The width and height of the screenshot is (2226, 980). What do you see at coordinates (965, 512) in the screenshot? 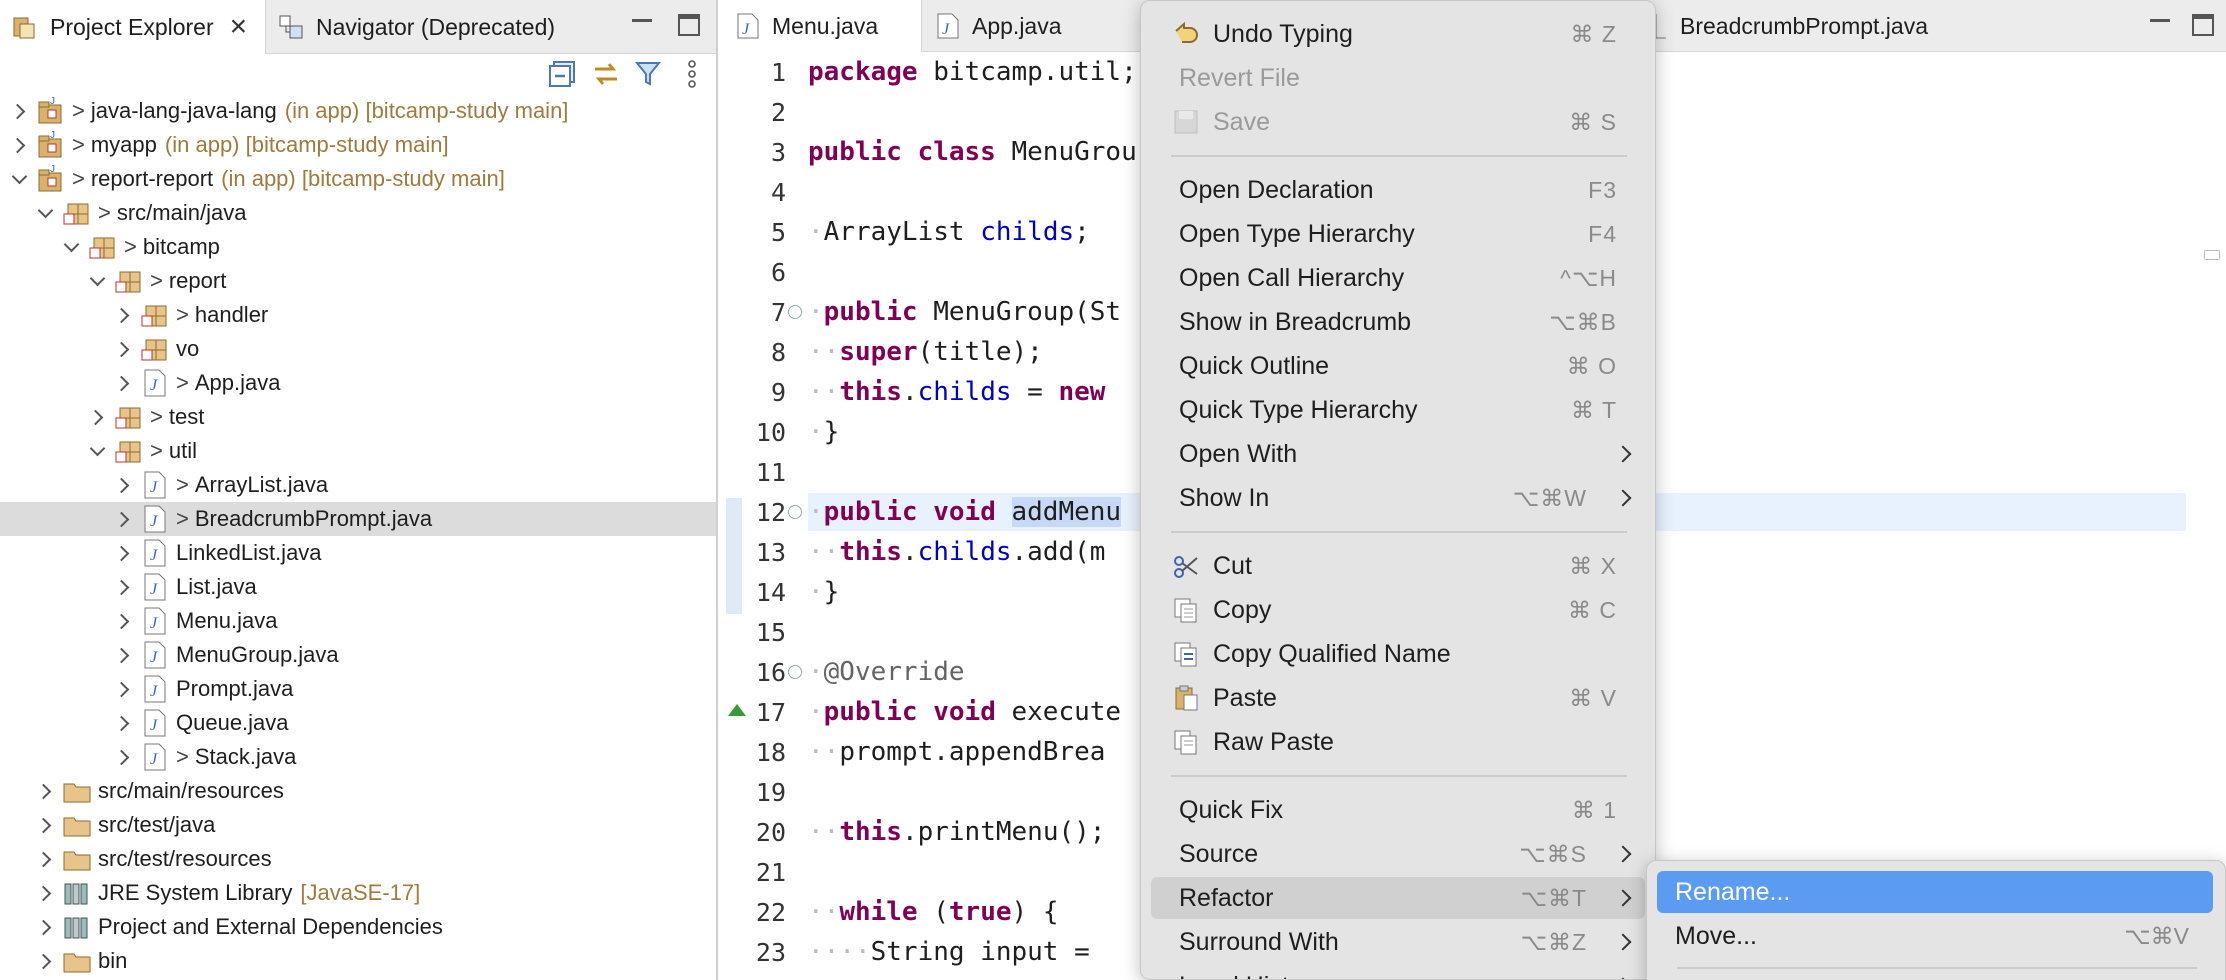
I see `code-line: · public void addMenu` at bounding box center [965, 512].